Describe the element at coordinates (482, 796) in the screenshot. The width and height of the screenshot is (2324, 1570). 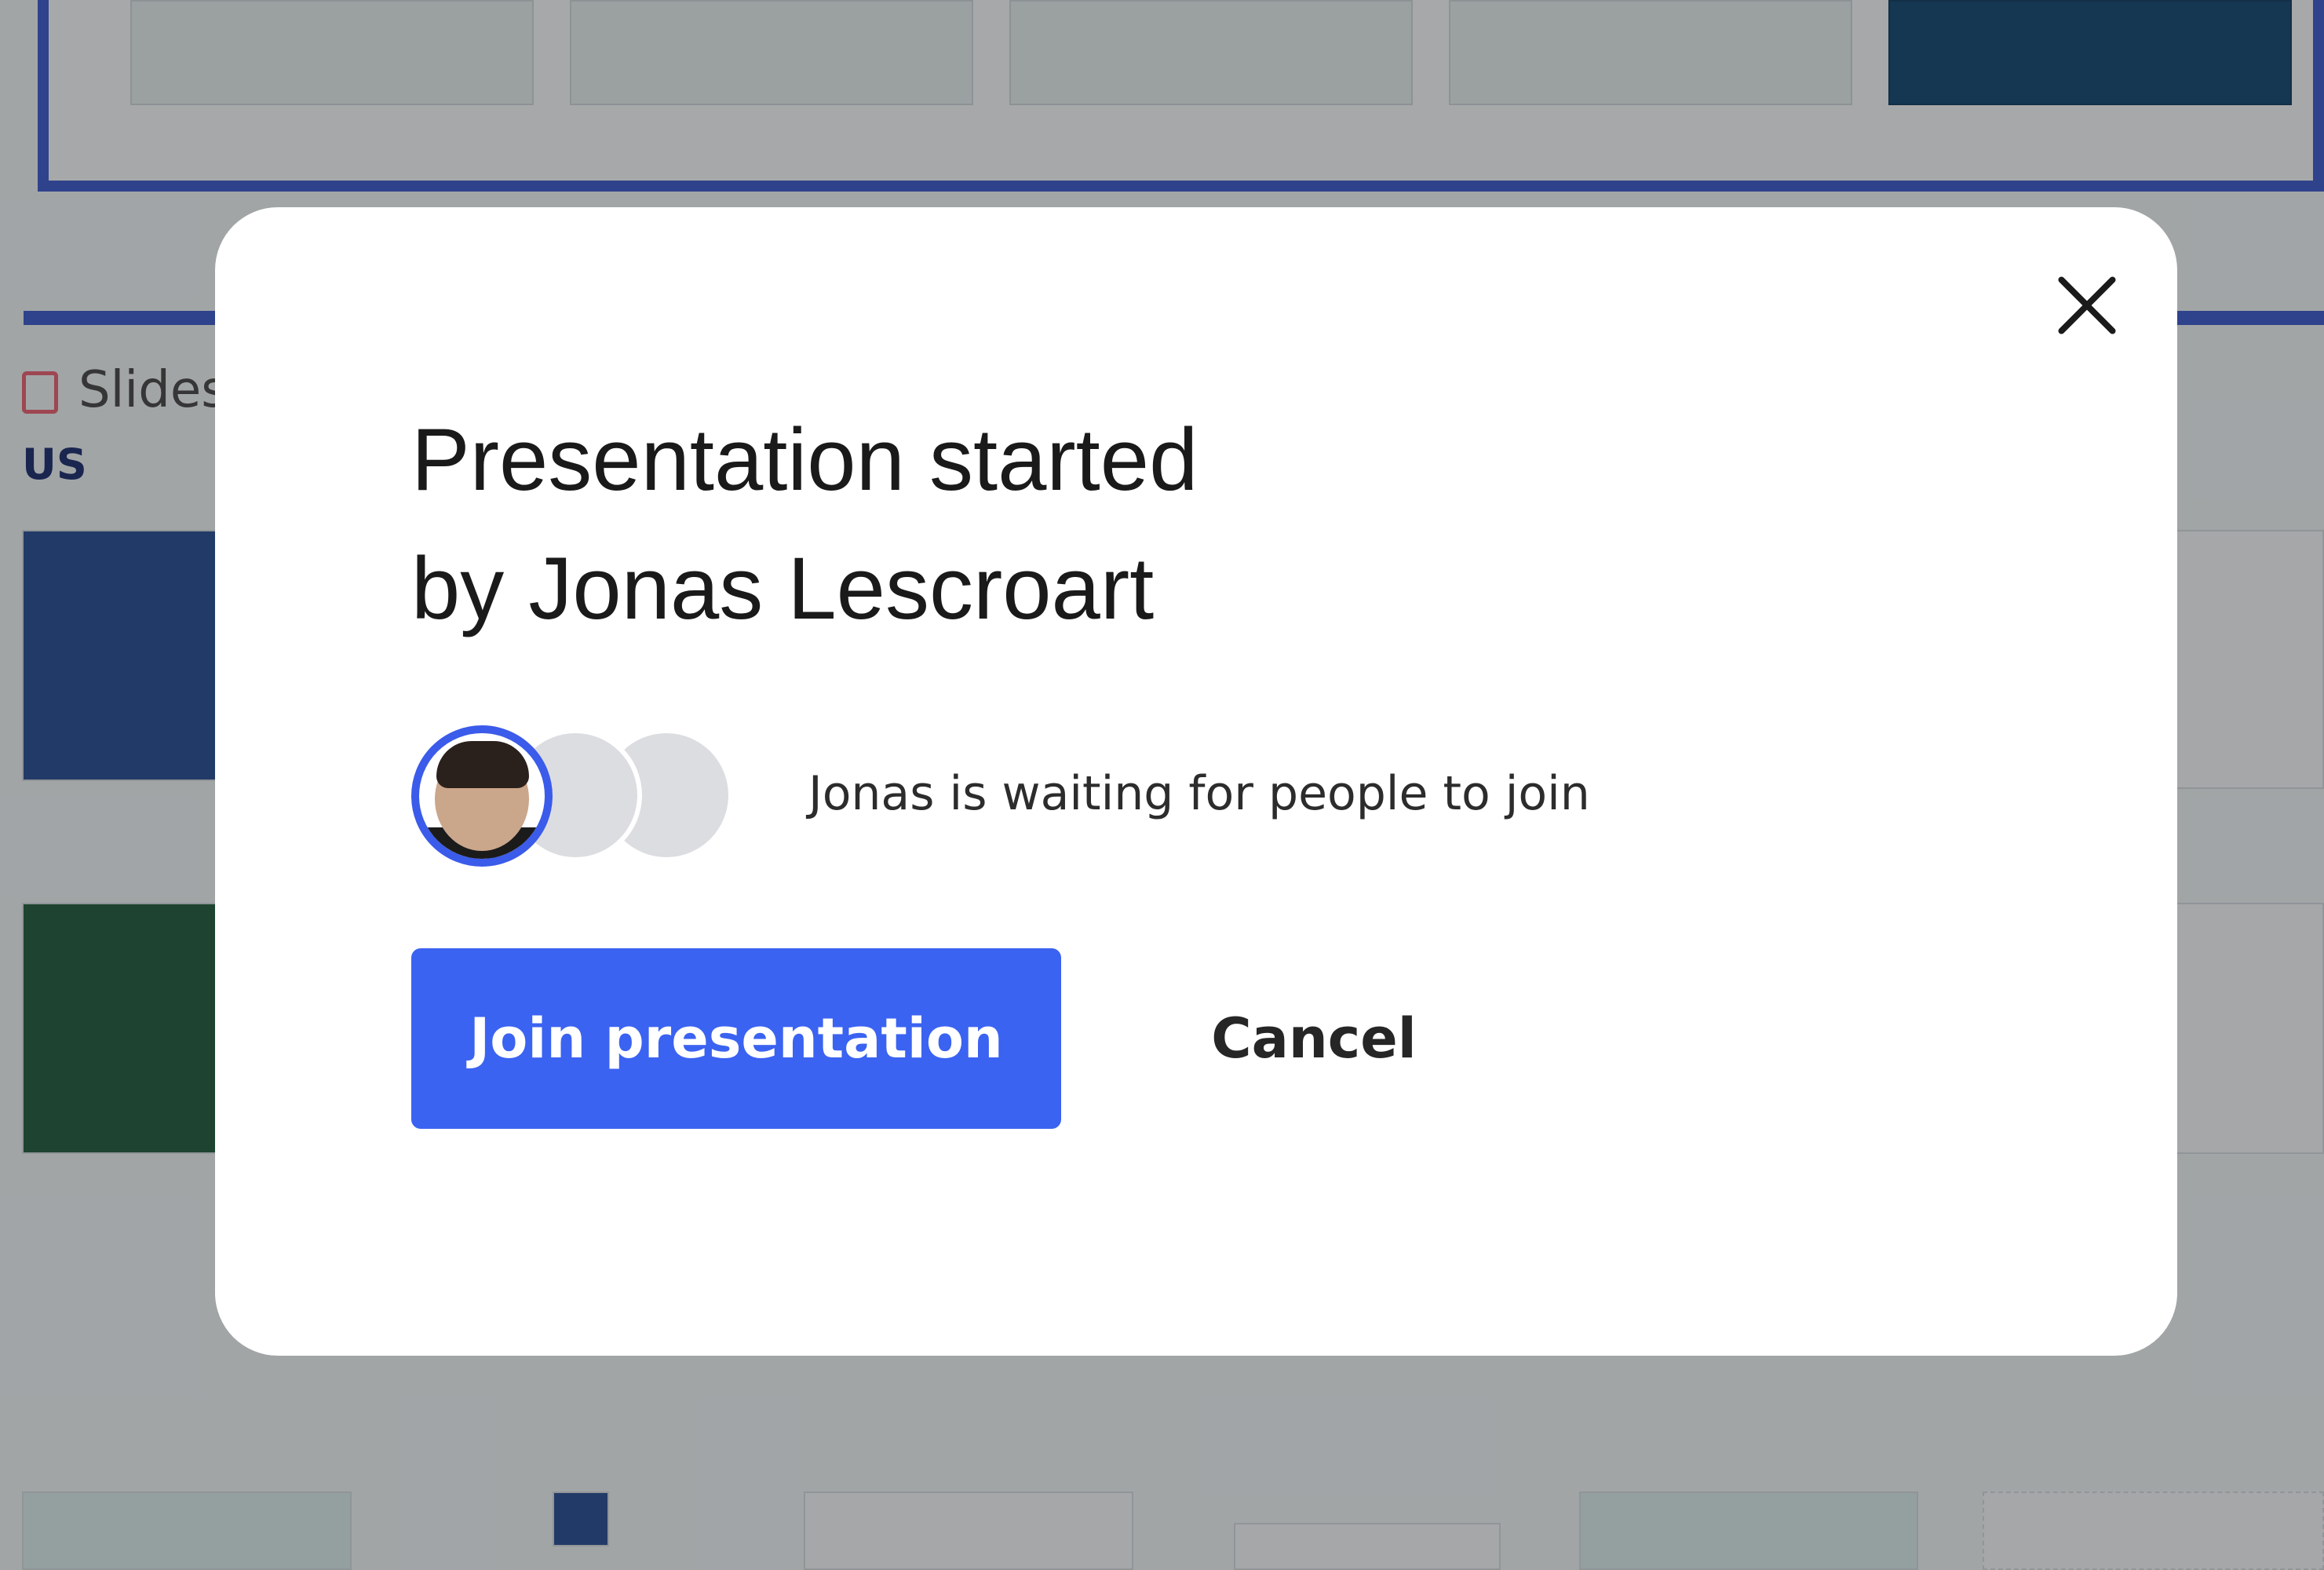
I see `avatar` at that location.